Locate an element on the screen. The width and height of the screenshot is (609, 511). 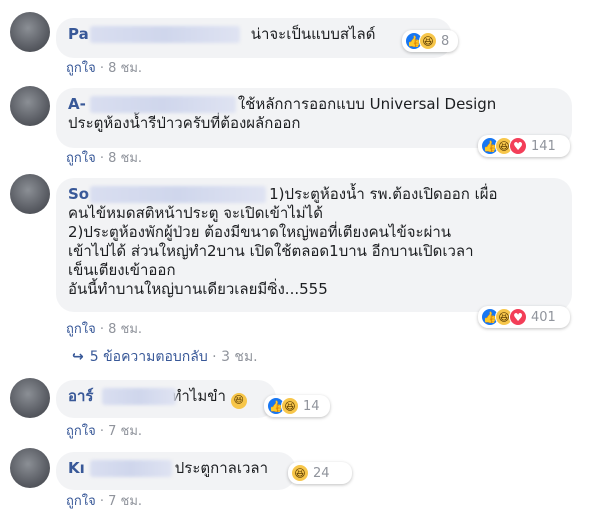
reactions-summary: 😆 24 is located at coordinates (320, 473).